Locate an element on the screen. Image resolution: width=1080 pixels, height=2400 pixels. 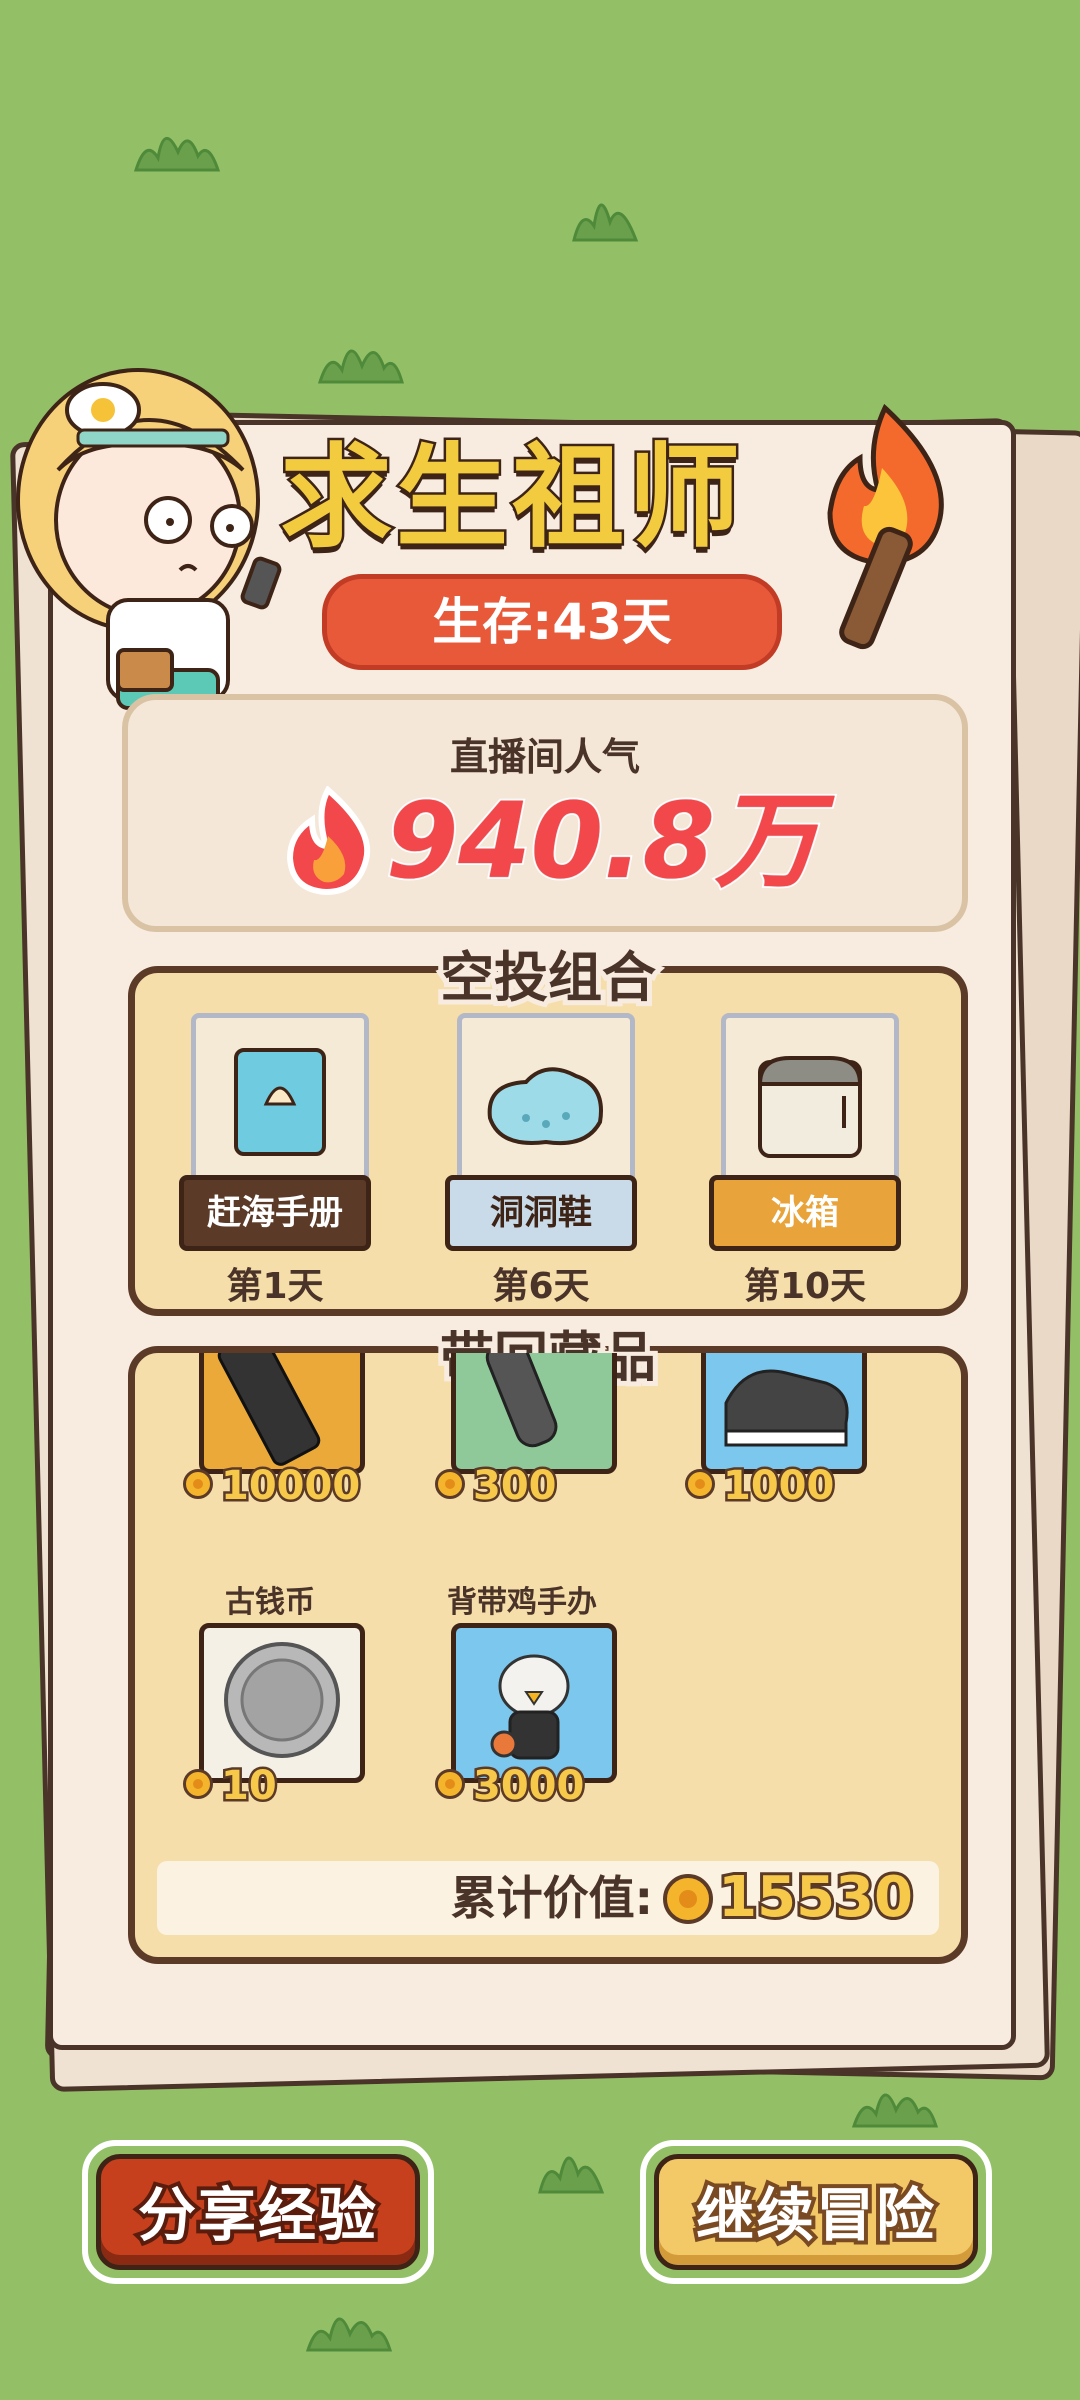
page-title: 求生祖师 is located at coordinates (511, 498).